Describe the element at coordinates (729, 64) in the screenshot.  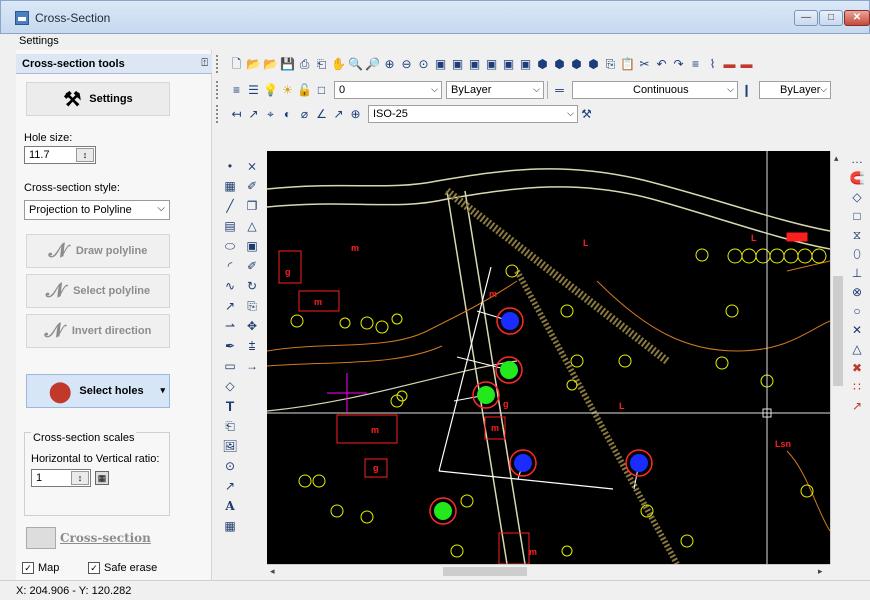
I see `layer-red-icon: ▬` at that location.